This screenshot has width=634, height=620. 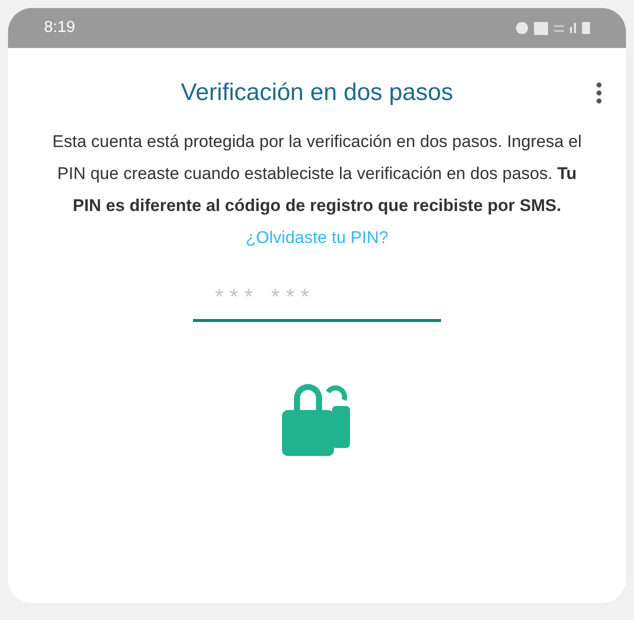 What do you see at coordinates (60, 28) in the screenshot?
I see `status-time: 8:19` at bounding box center [60, 28].